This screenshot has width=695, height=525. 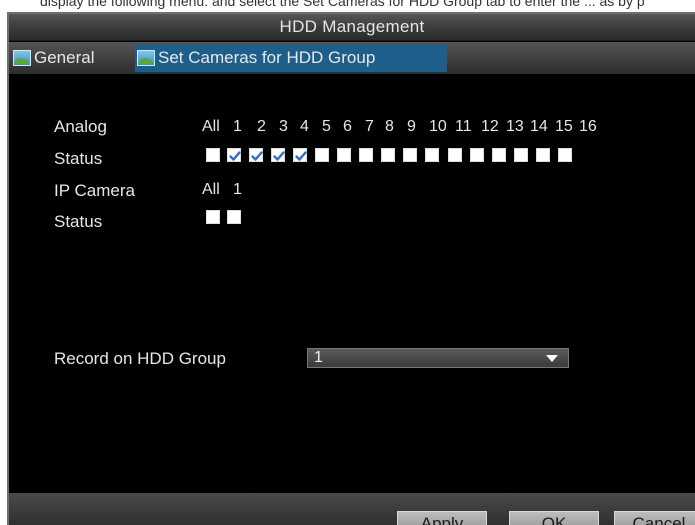 I want to click on channel-number: 15, so click(x=564, y=126).